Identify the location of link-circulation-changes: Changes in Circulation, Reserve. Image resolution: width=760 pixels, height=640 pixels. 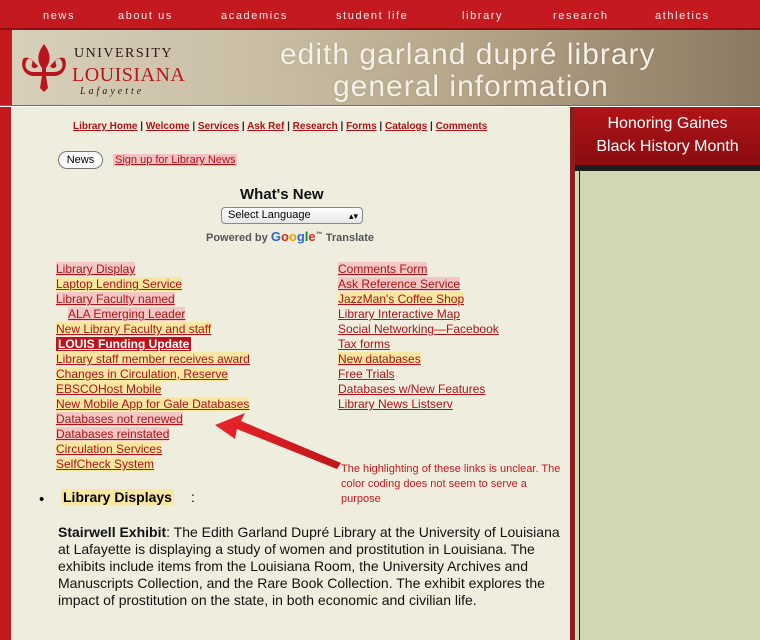
(142, 374).